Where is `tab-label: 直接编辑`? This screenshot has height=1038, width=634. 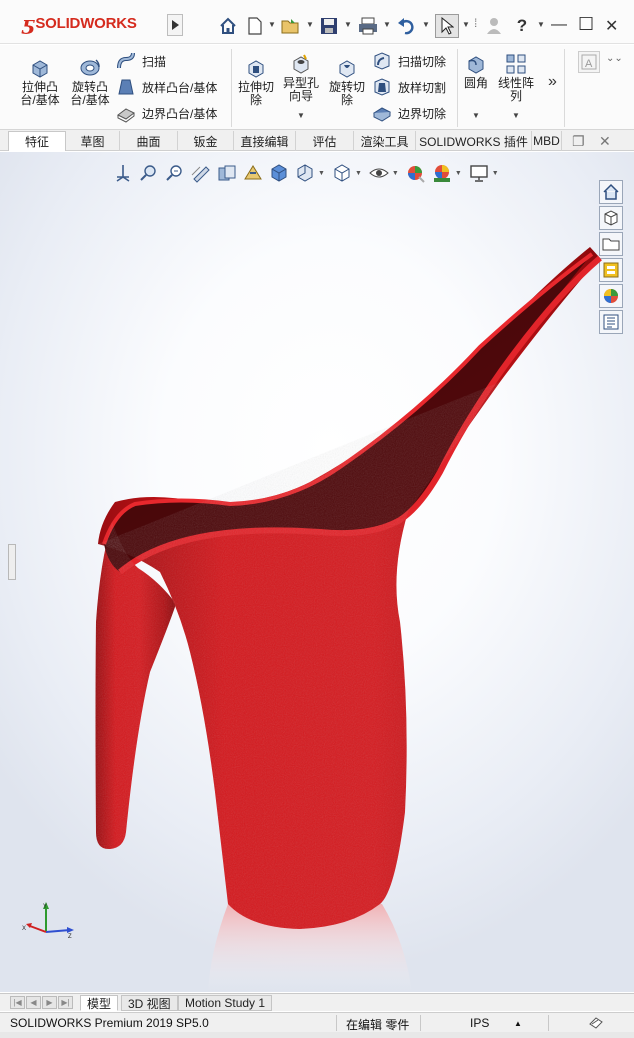
tab-label: 直接编辑 is located at coordinates (264, 141).